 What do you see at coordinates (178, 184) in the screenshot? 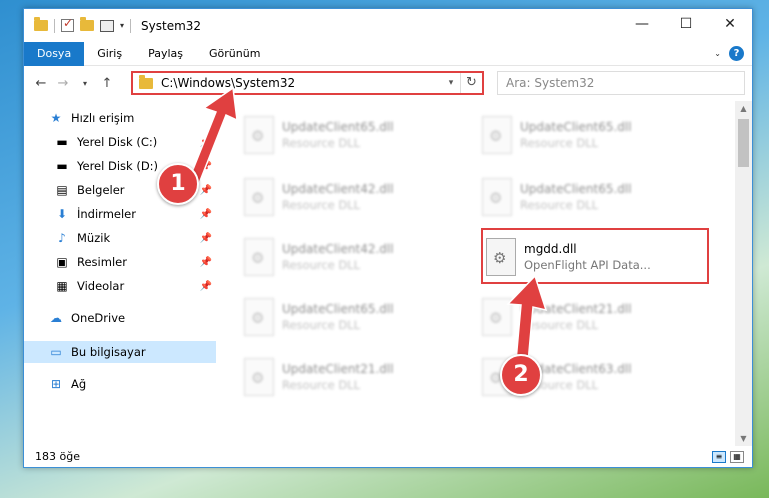
I see `step-1-badge: 1` at bounding box center [178, 184].